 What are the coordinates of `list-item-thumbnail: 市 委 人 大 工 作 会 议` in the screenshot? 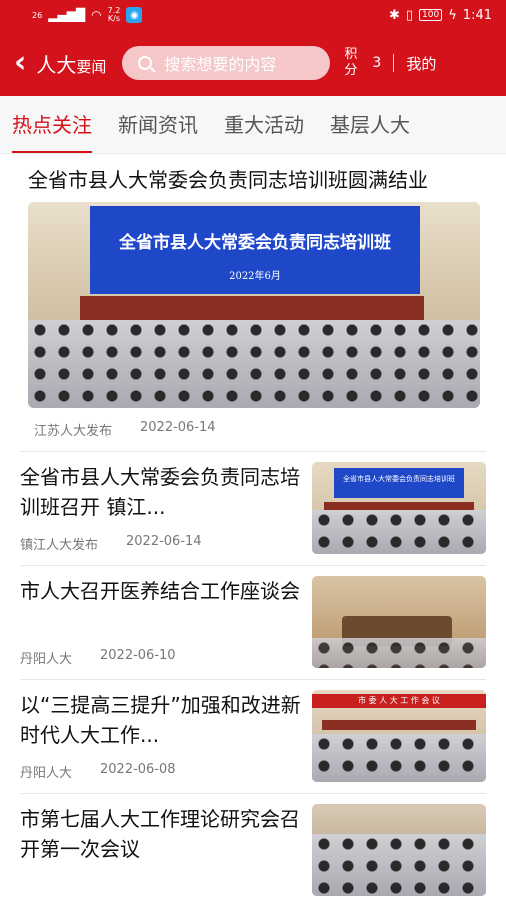 It's located at (399, 736).